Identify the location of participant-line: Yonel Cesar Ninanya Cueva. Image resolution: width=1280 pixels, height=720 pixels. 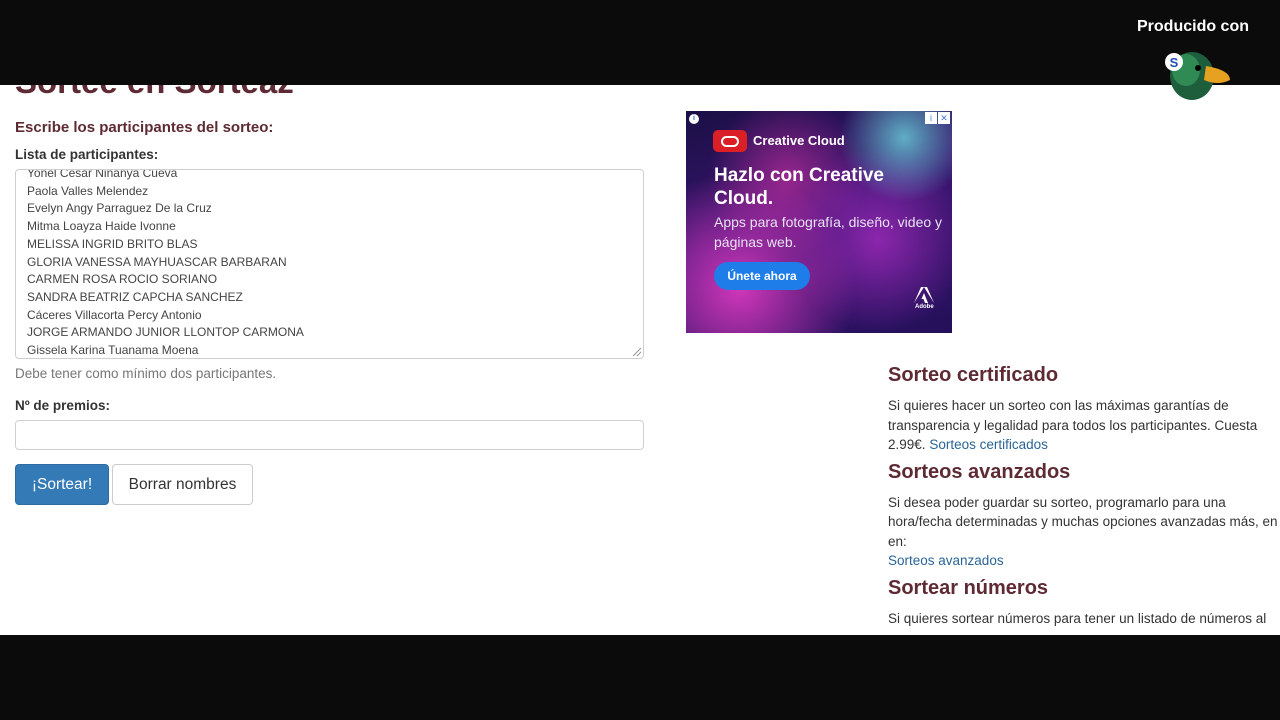
(102, 174).